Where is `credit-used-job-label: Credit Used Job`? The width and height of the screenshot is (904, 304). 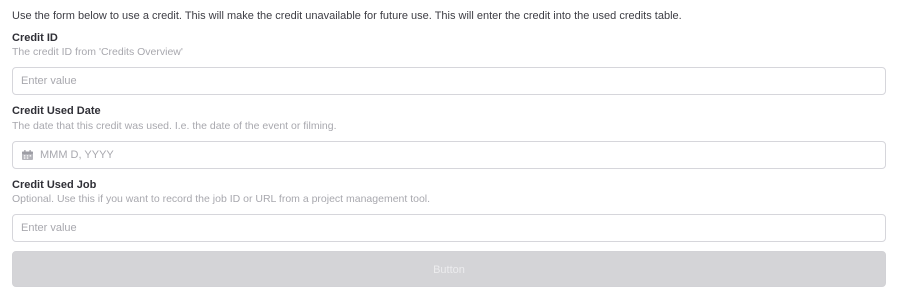 credit-used-job-label: Credit Used Job is located at coordinates (54, 185).